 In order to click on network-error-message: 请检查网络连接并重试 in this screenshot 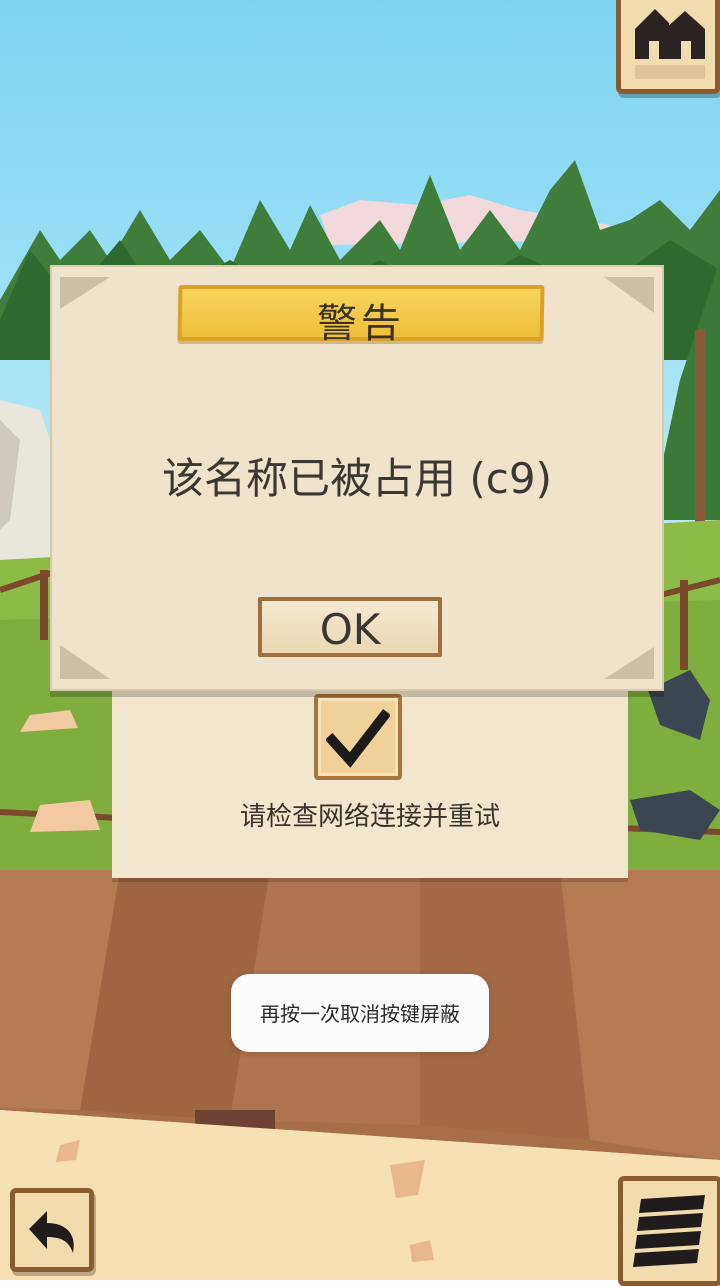, I will do `click(369, 817)`.